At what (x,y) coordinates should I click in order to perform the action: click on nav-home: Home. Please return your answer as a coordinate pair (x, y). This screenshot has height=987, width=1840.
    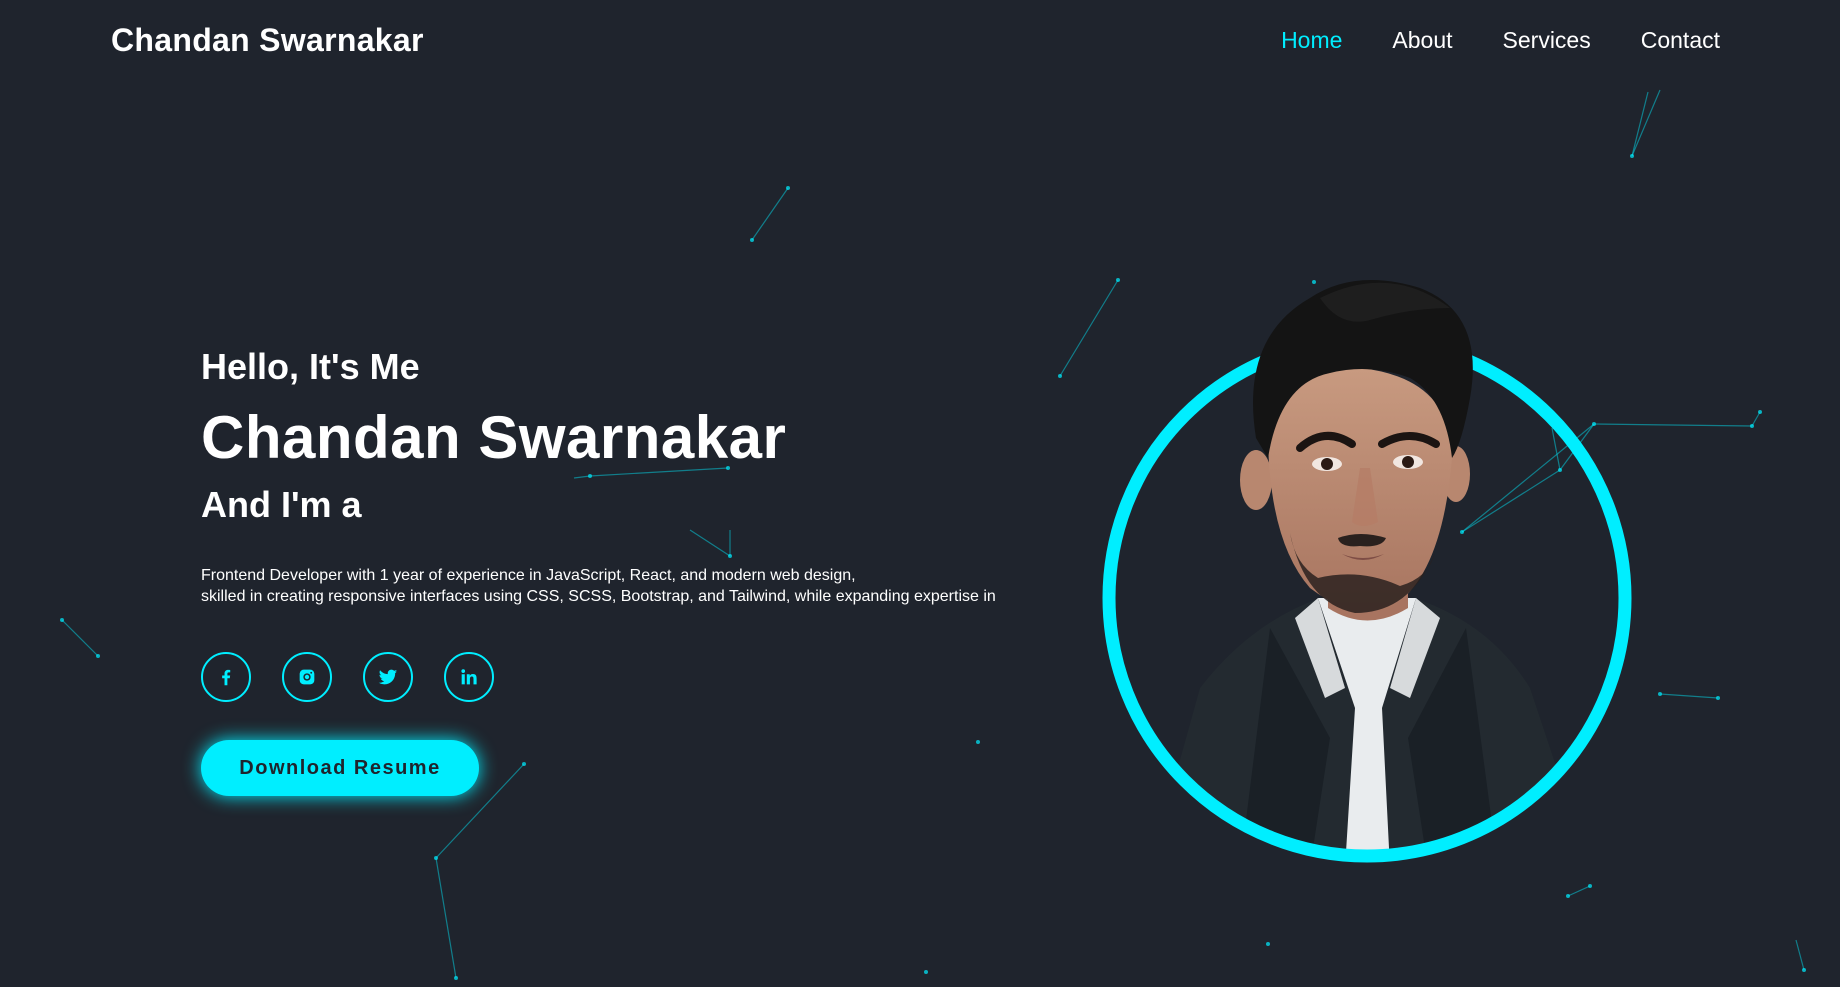
    Looking at the image, I should click on (1311, 40).